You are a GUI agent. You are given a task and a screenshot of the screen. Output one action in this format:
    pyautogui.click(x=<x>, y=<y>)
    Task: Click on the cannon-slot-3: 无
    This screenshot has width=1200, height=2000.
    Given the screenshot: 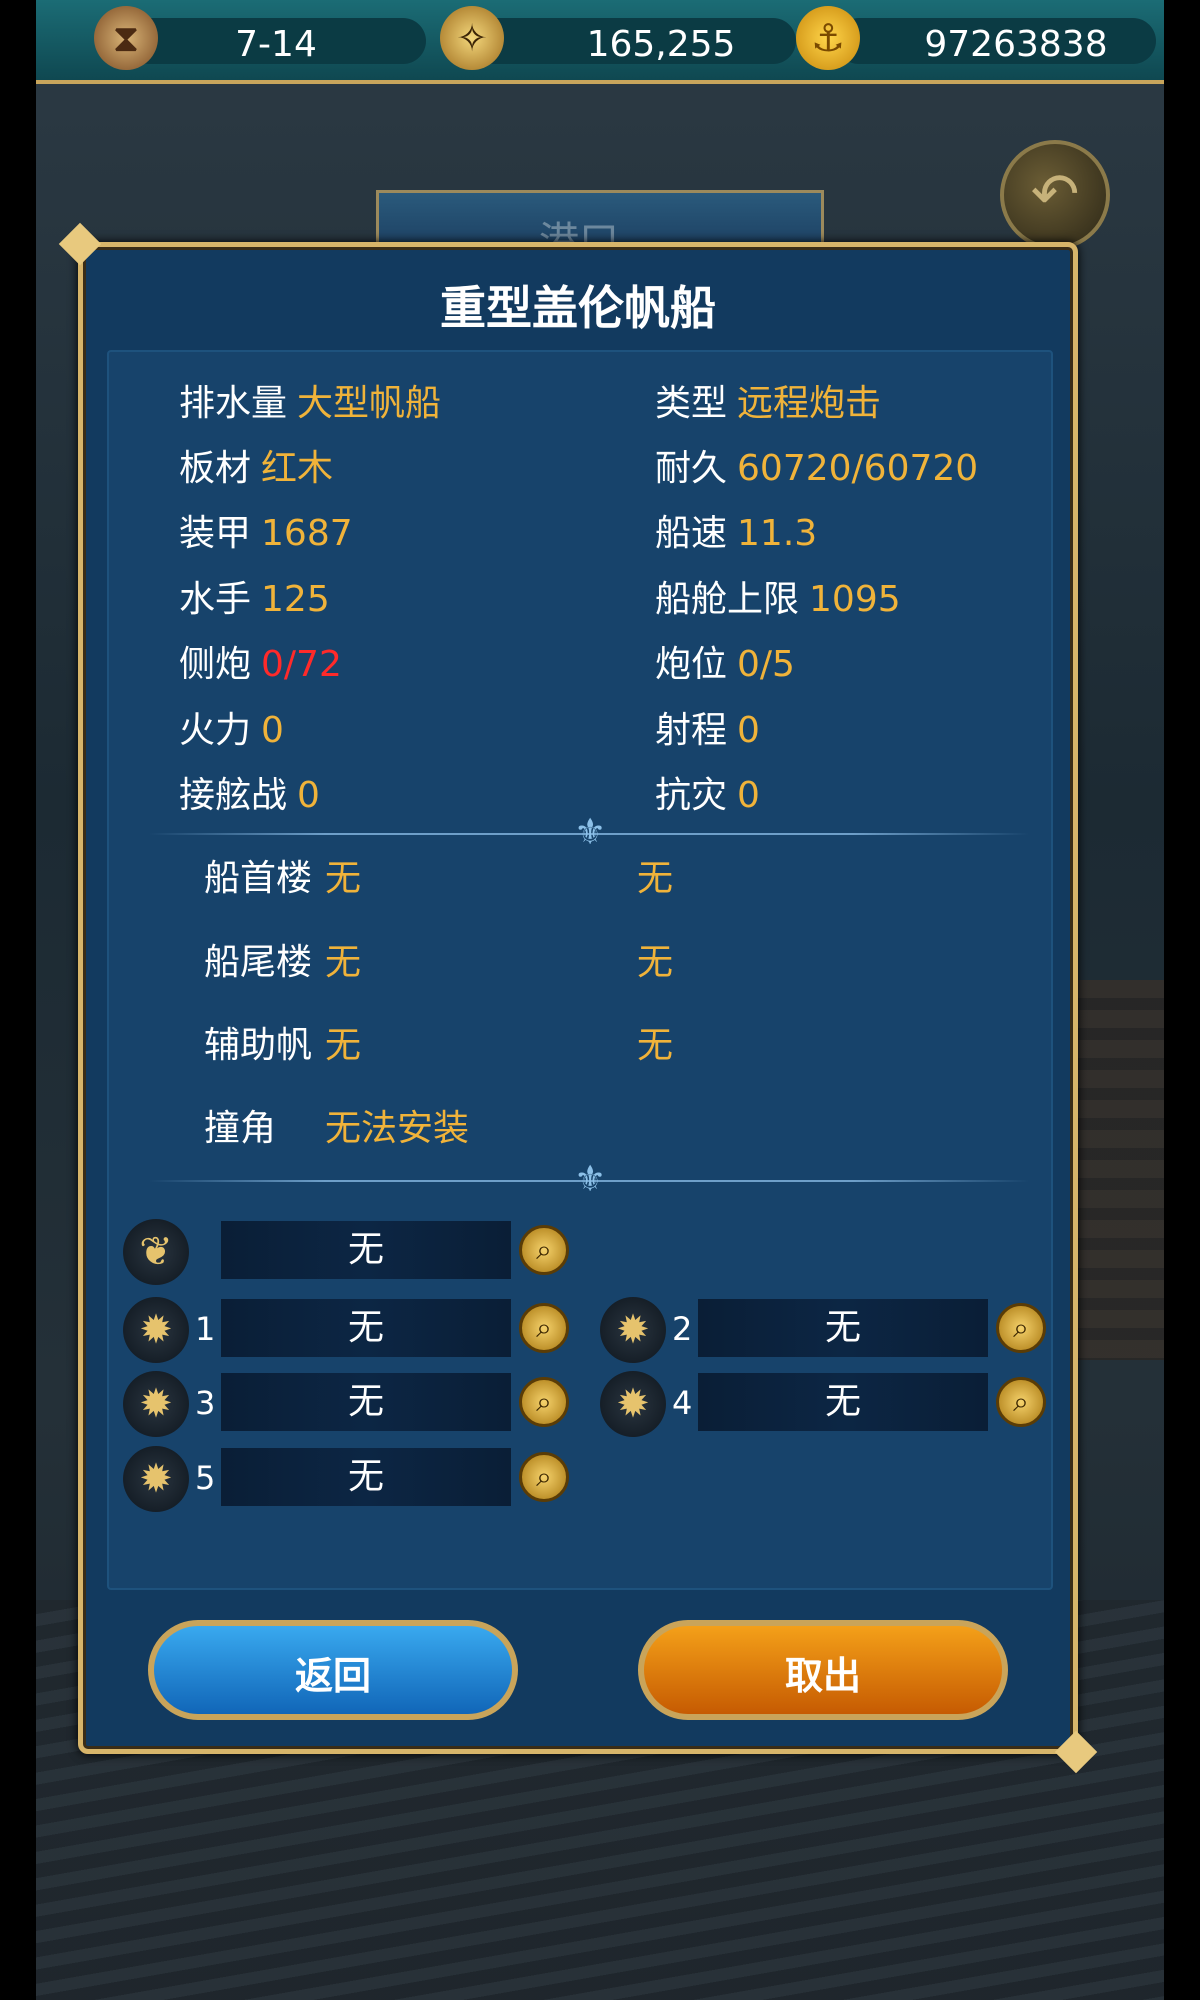 What is the action you would take?
    pyautogui.click(x=366, y=1402)
    